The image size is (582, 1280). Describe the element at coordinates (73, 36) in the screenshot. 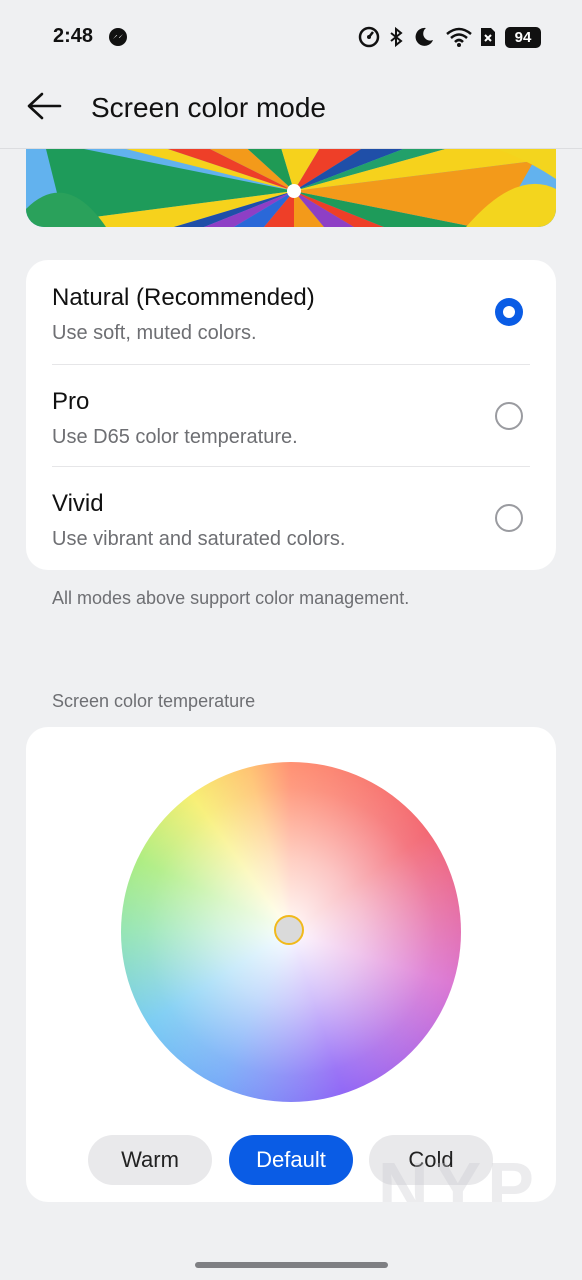

I see `status-time: 2:48` at that location.